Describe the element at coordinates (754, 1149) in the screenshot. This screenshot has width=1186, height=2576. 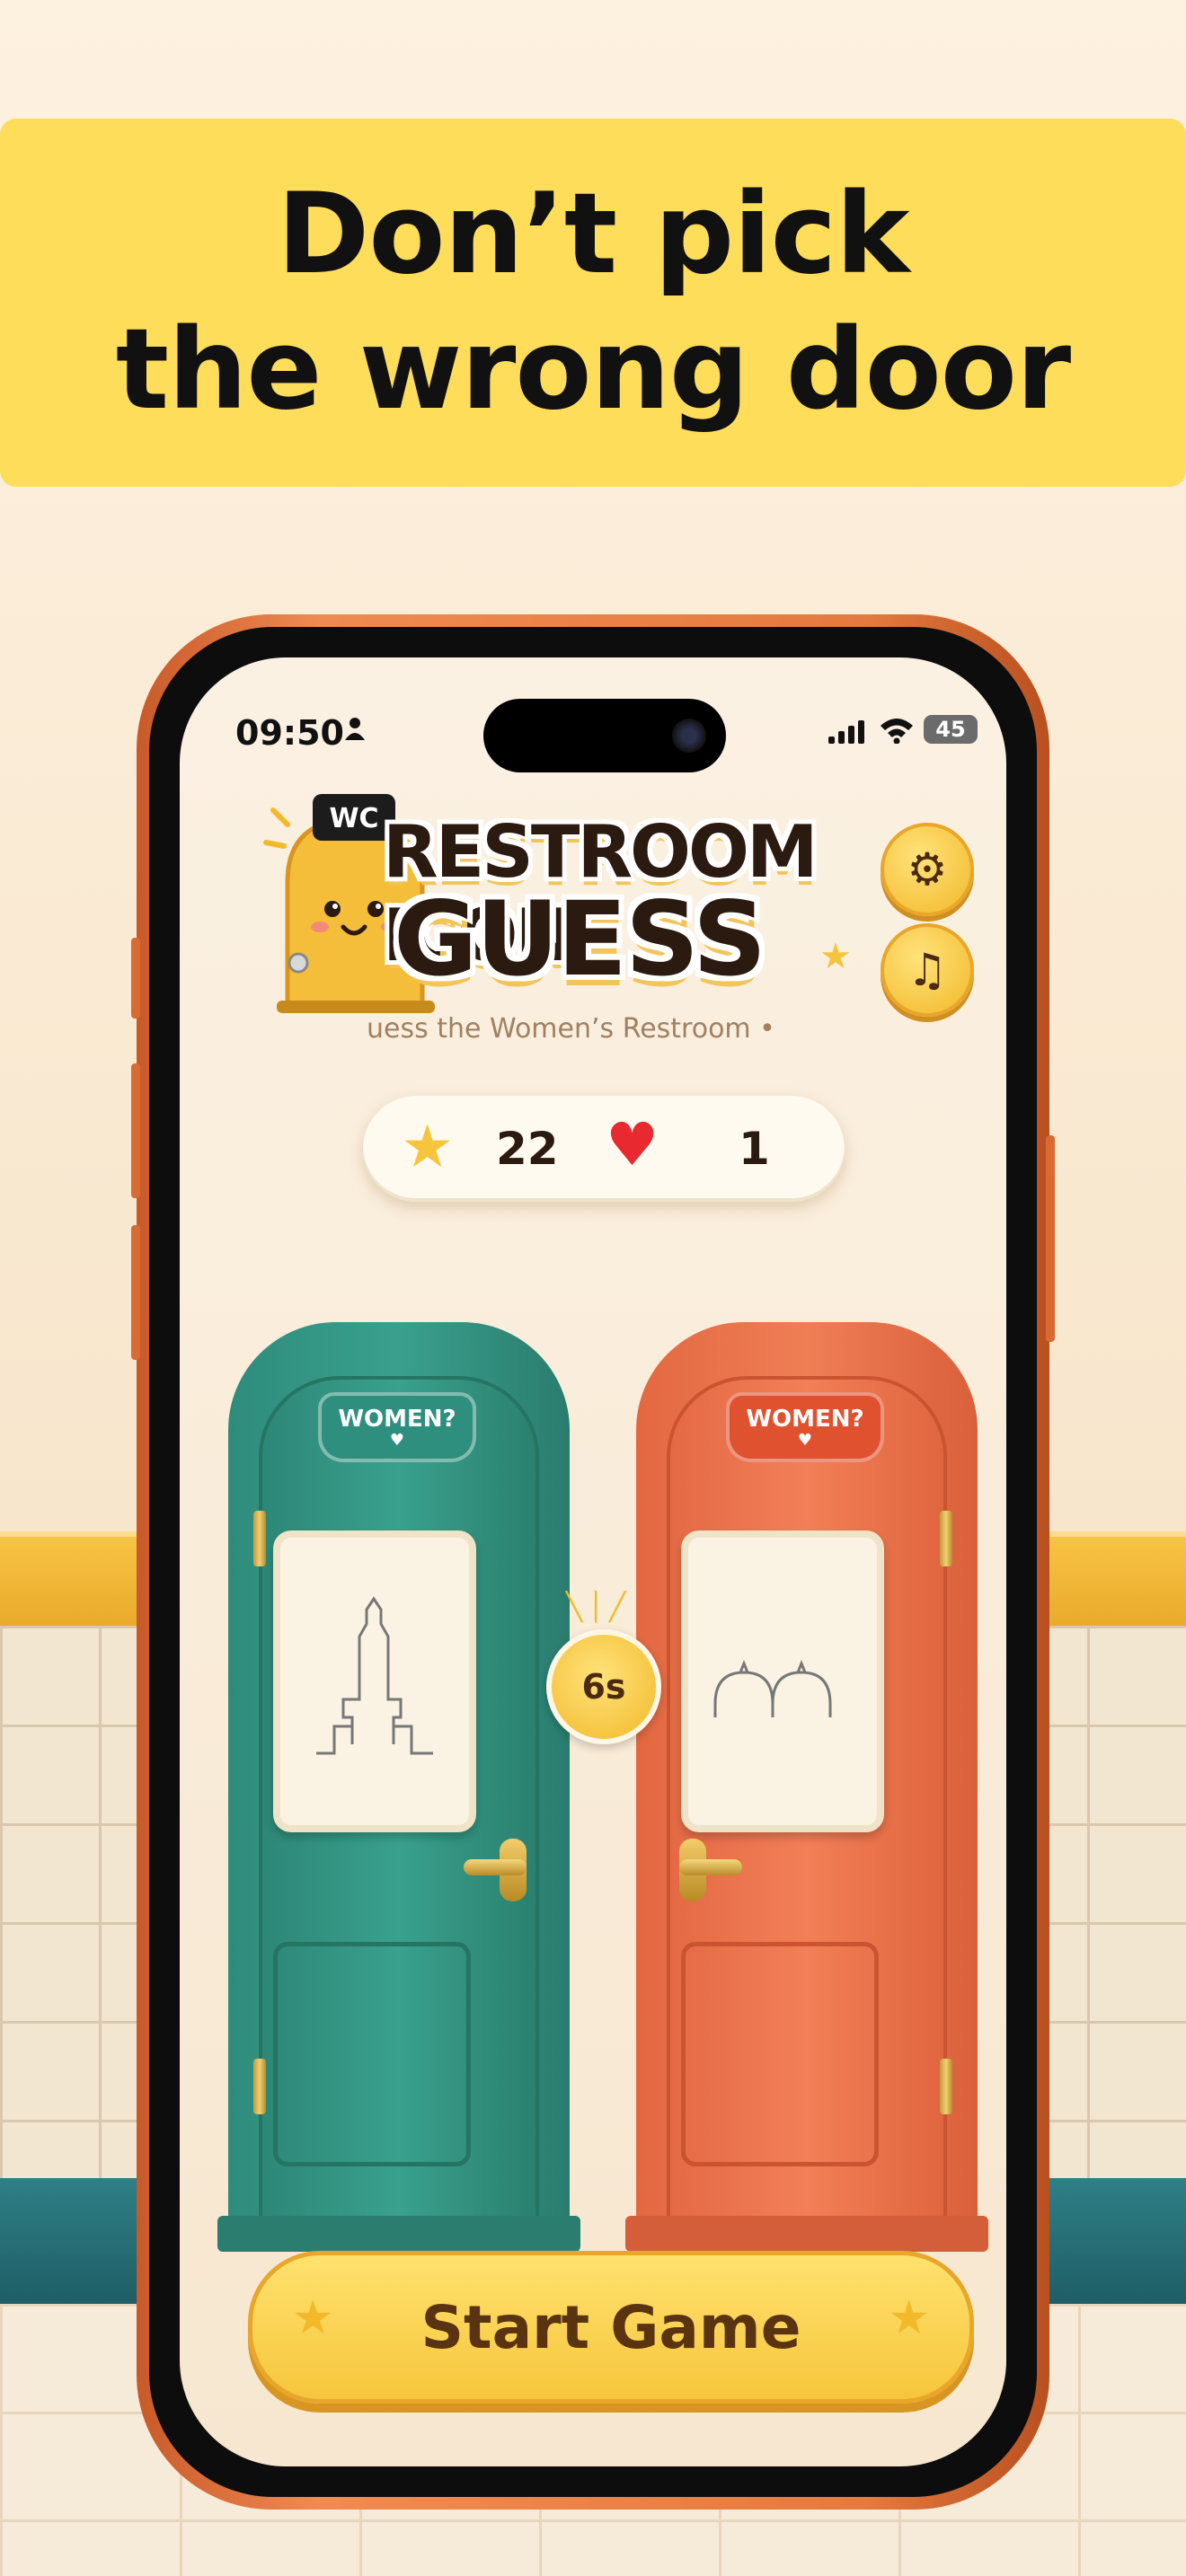
I see `lives-count: 1` at that location.